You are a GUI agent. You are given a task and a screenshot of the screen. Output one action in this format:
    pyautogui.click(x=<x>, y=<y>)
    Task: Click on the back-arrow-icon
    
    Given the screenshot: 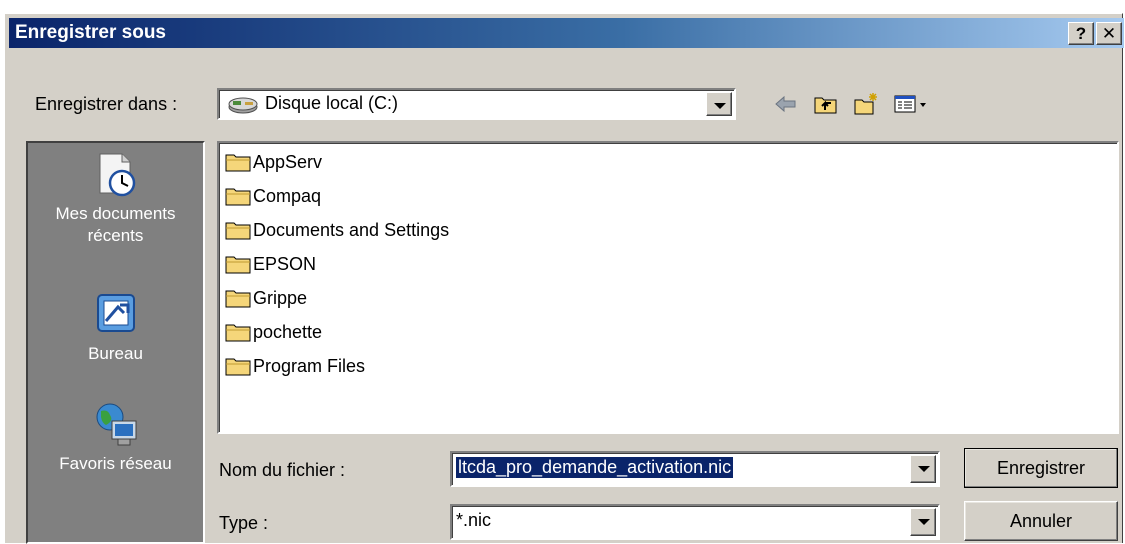 What is the action you would take?
    pyautogui.click(x=786, y=104)
    